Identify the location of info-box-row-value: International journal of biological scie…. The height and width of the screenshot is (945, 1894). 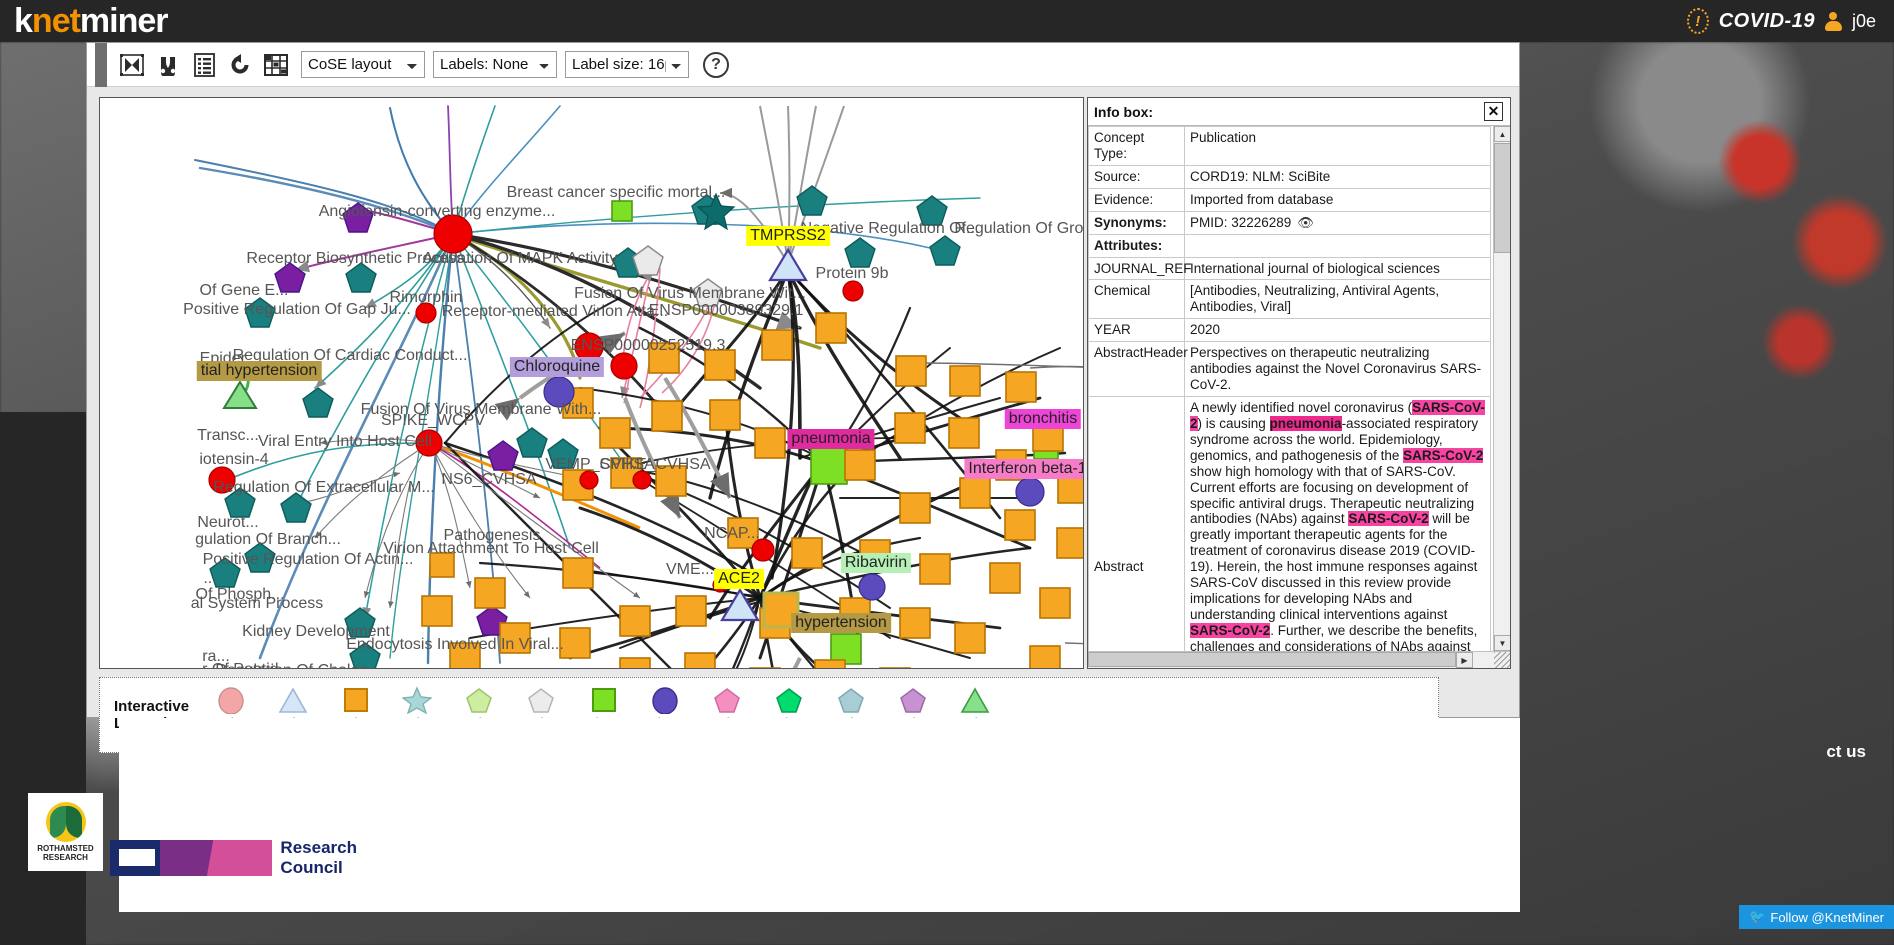
(1337, 268).